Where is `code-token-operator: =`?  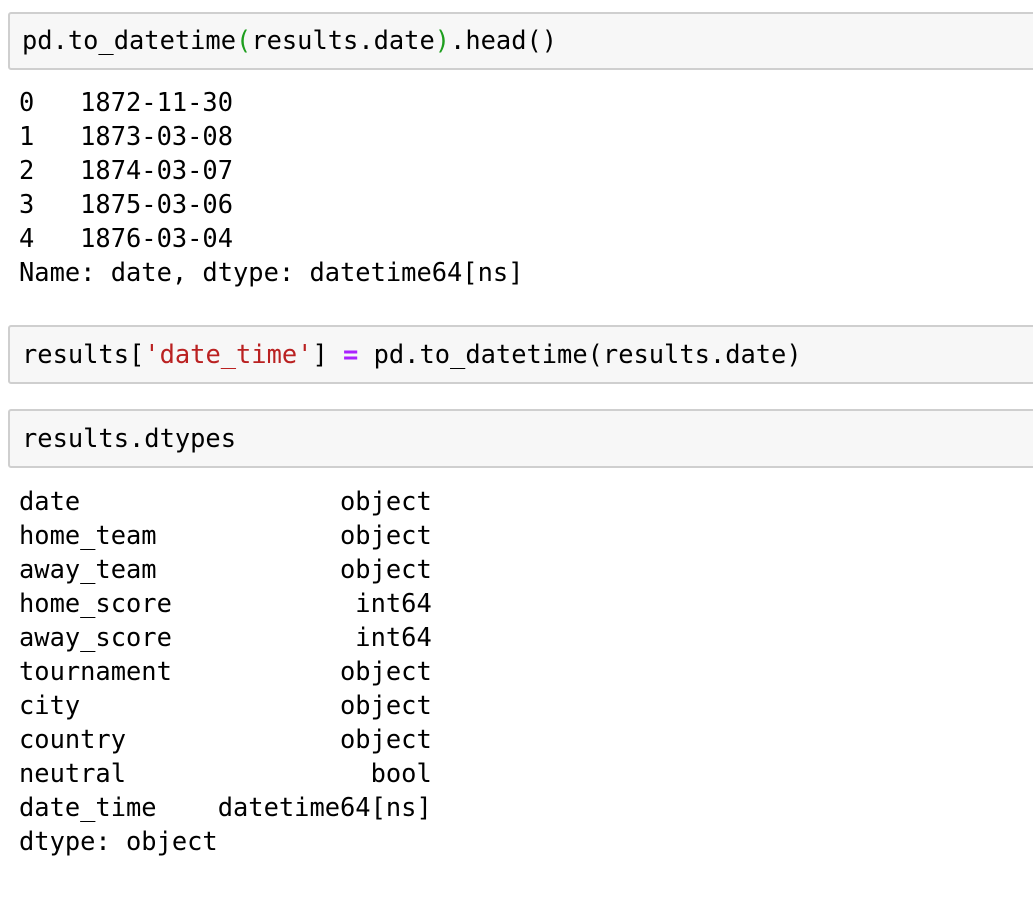
code-token-operator: = is located at coordinates (351, 353).